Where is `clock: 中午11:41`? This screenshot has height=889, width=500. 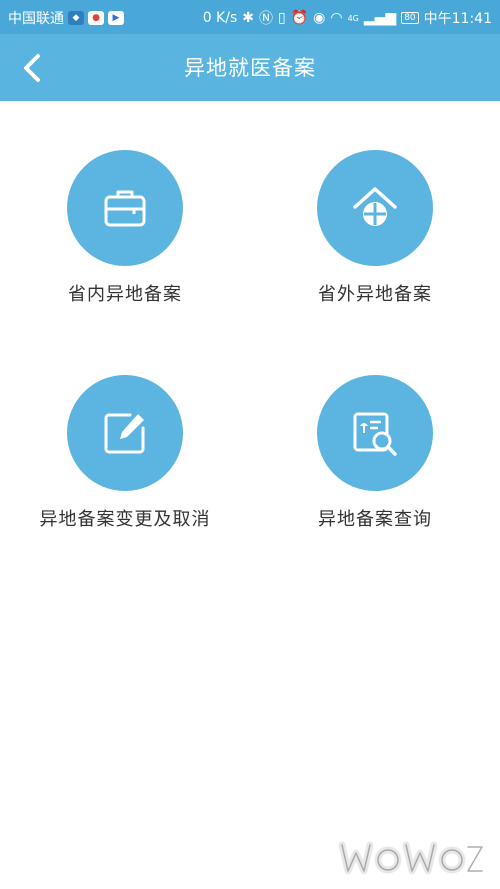 clock: 中午11:41 is located at coordinates (457, 19).